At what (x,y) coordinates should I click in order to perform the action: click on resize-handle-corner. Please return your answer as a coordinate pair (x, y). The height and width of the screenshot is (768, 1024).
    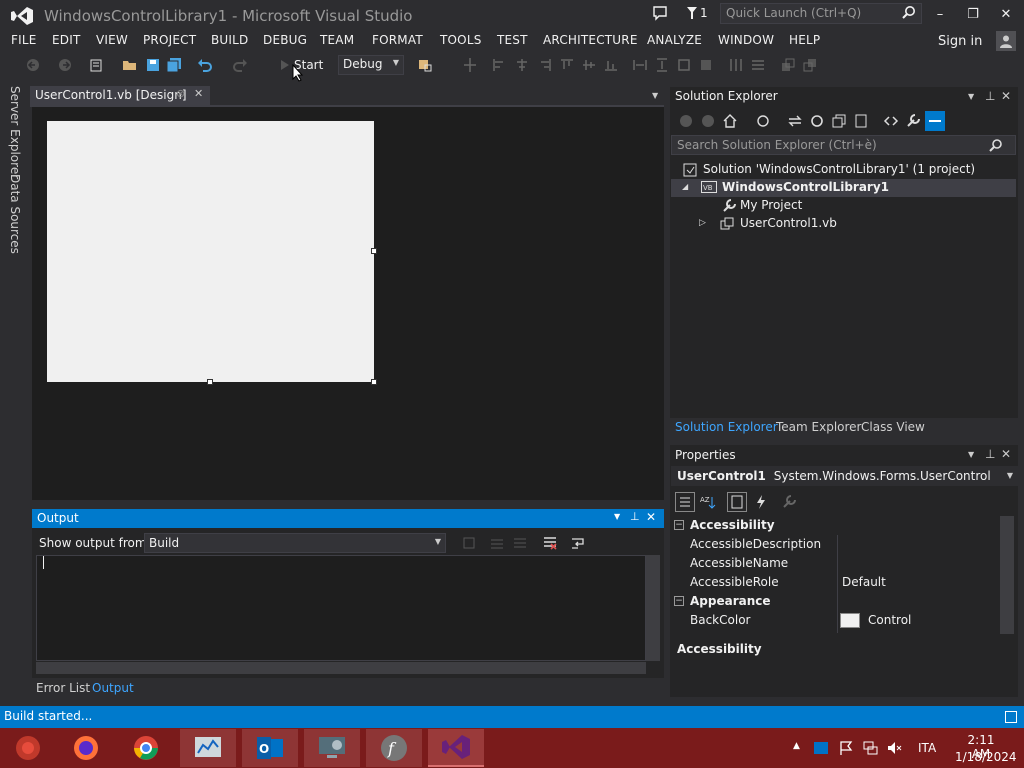
    Looking at the image, I should click on (374, 382).